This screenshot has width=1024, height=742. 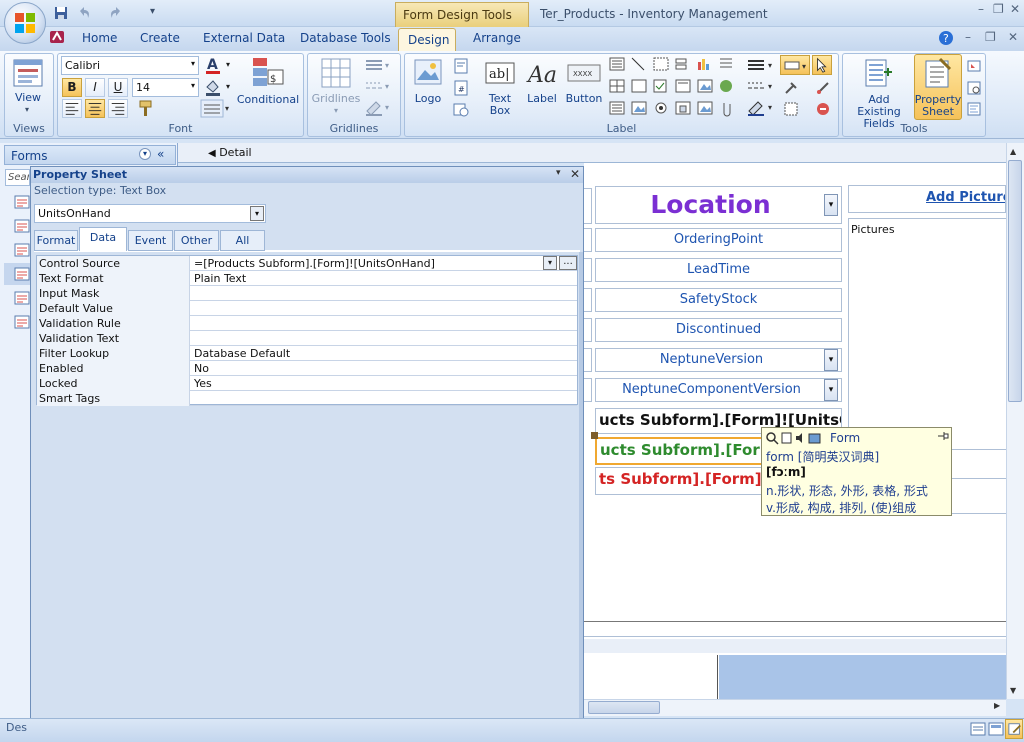 What do you see at coordinates (72, 108) in the screenshot?
I see `align-left-icon` at bounding box center [72, 108].